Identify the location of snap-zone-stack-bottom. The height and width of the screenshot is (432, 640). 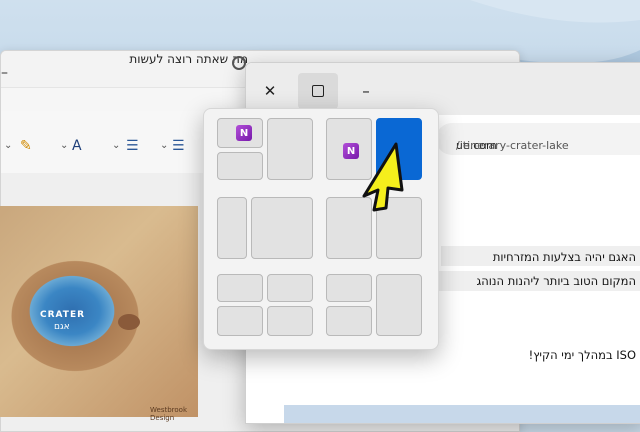
(349, 321).